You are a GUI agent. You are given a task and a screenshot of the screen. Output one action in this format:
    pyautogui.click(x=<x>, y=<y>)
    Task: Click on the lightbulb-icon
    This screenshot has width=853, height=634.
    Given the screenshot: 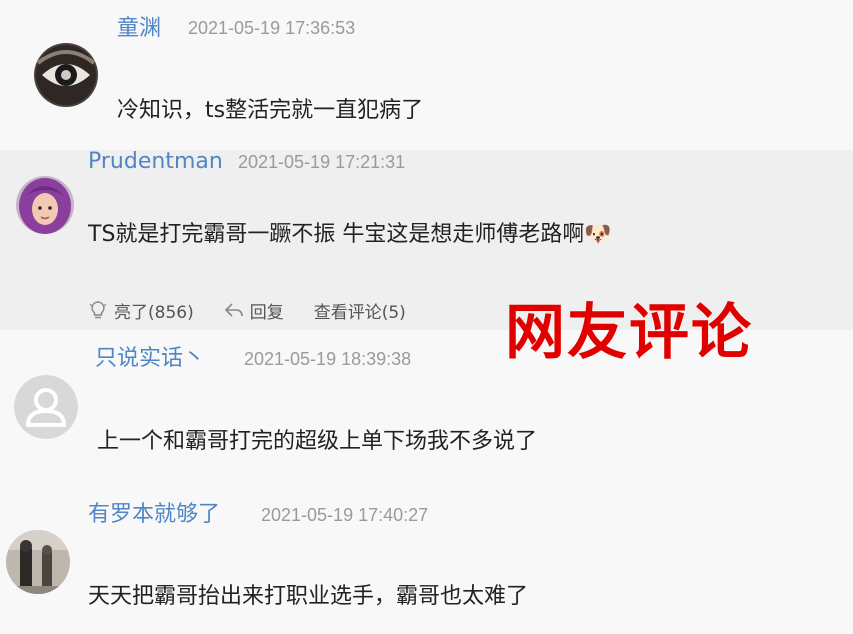 What is the action you would take?
    pyautogui.click(x=98, y=310)
    